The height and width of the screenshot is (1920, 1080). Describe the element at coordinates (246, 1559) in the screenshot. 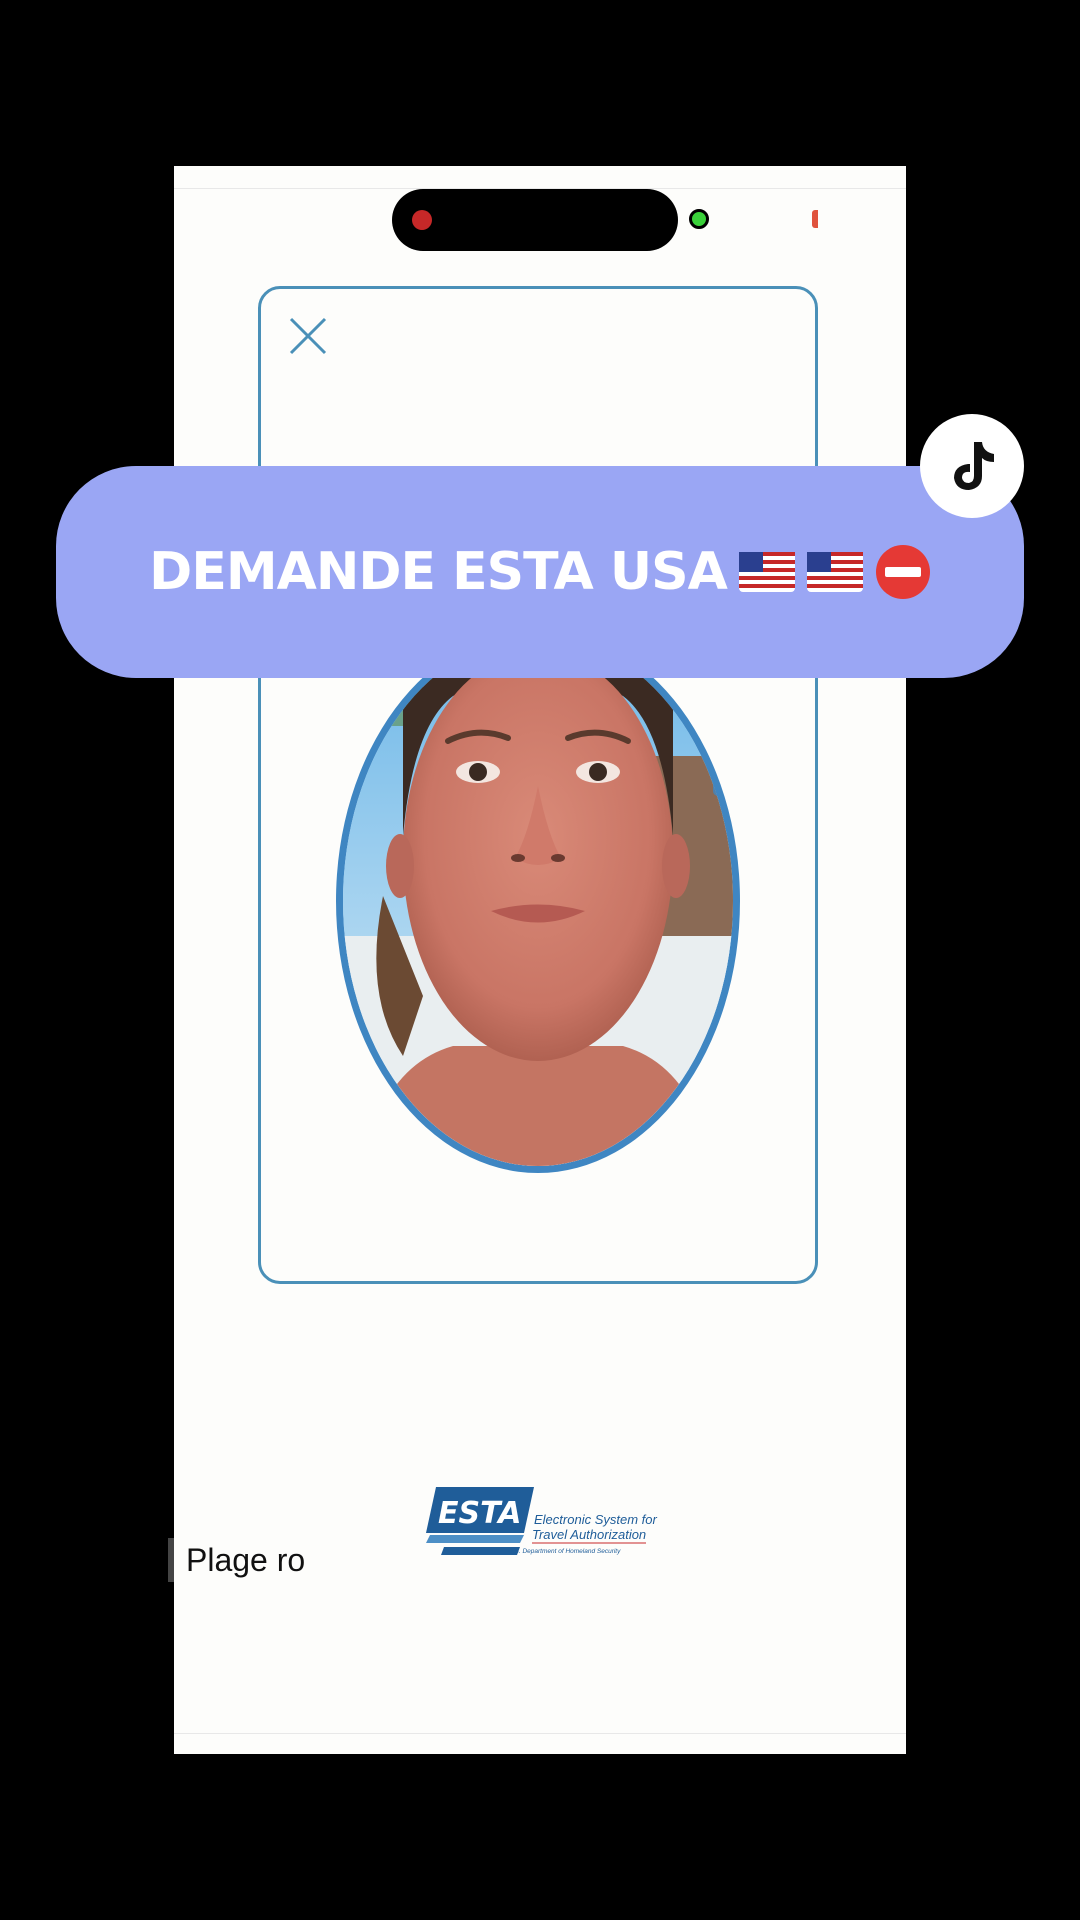

I see `caption-text: Plage ro` at that location.